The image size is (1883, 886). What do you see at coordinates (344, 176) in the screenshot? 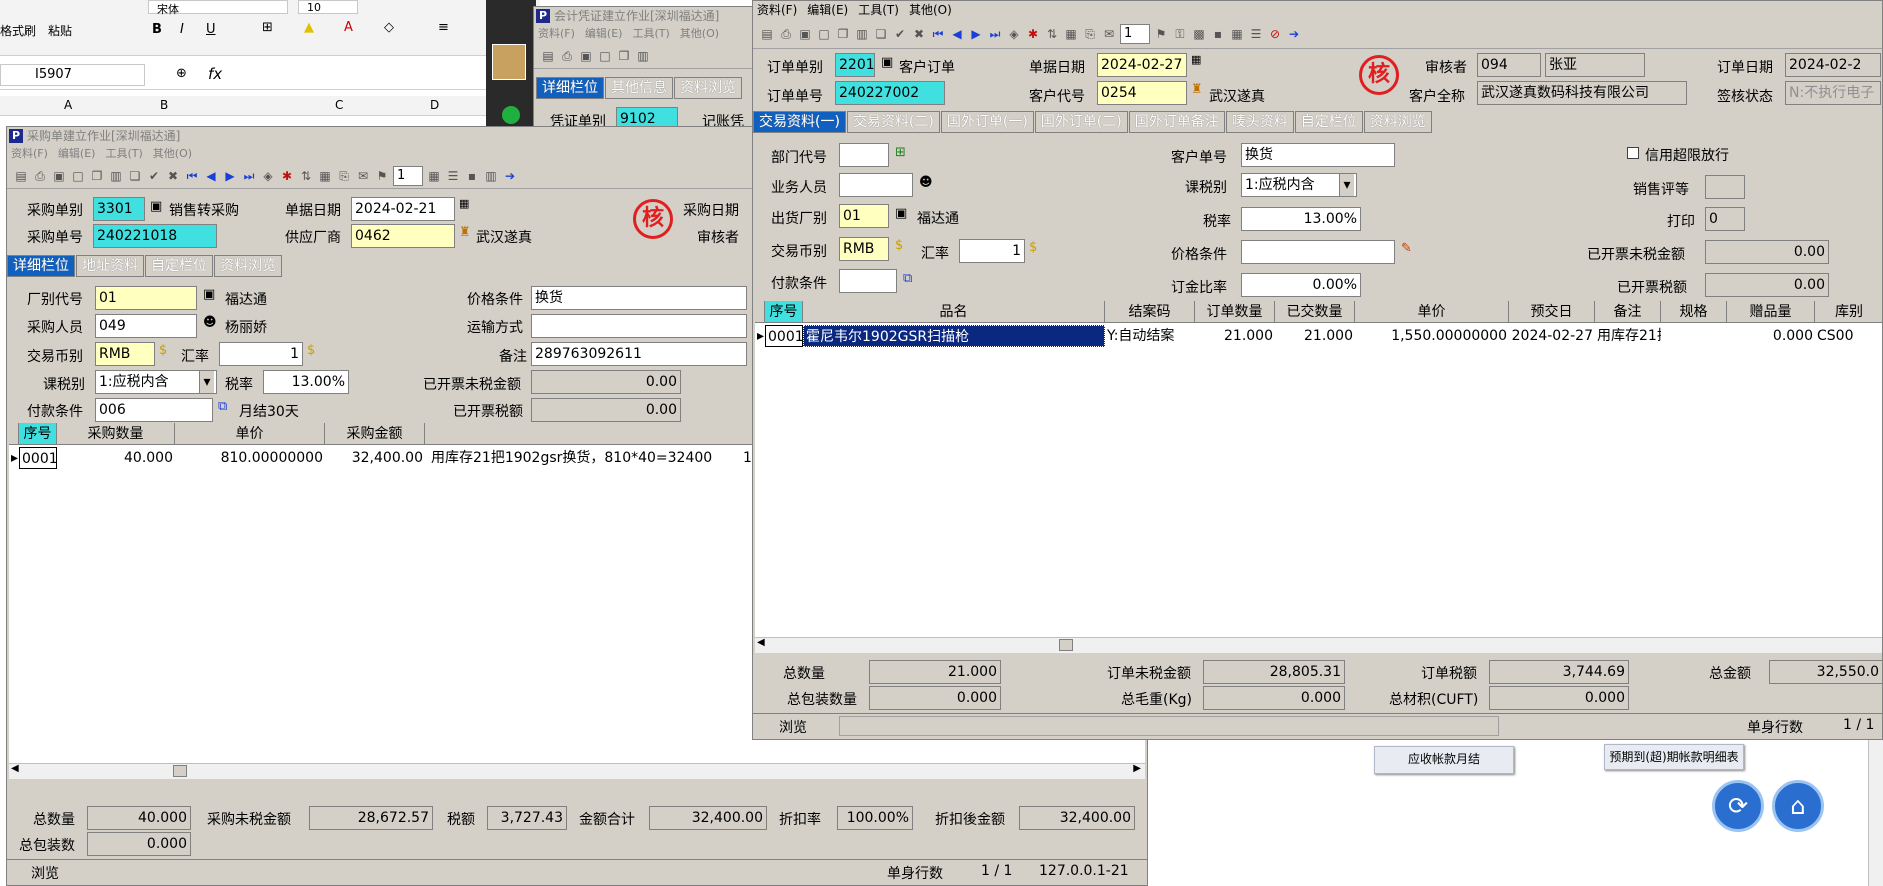
I see `attach-icon: ⎘` at bounding box center [344, 176].